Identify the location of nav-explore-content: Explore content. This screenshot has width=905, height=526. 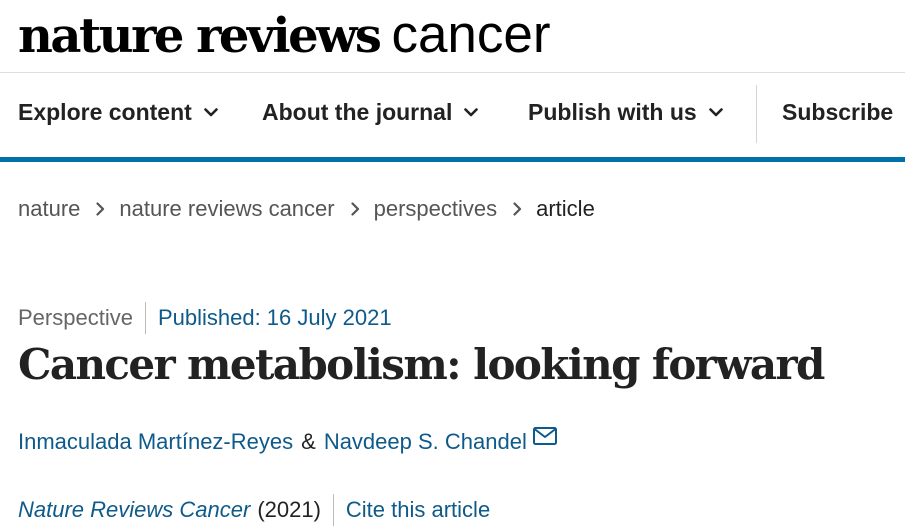
(118, 112).